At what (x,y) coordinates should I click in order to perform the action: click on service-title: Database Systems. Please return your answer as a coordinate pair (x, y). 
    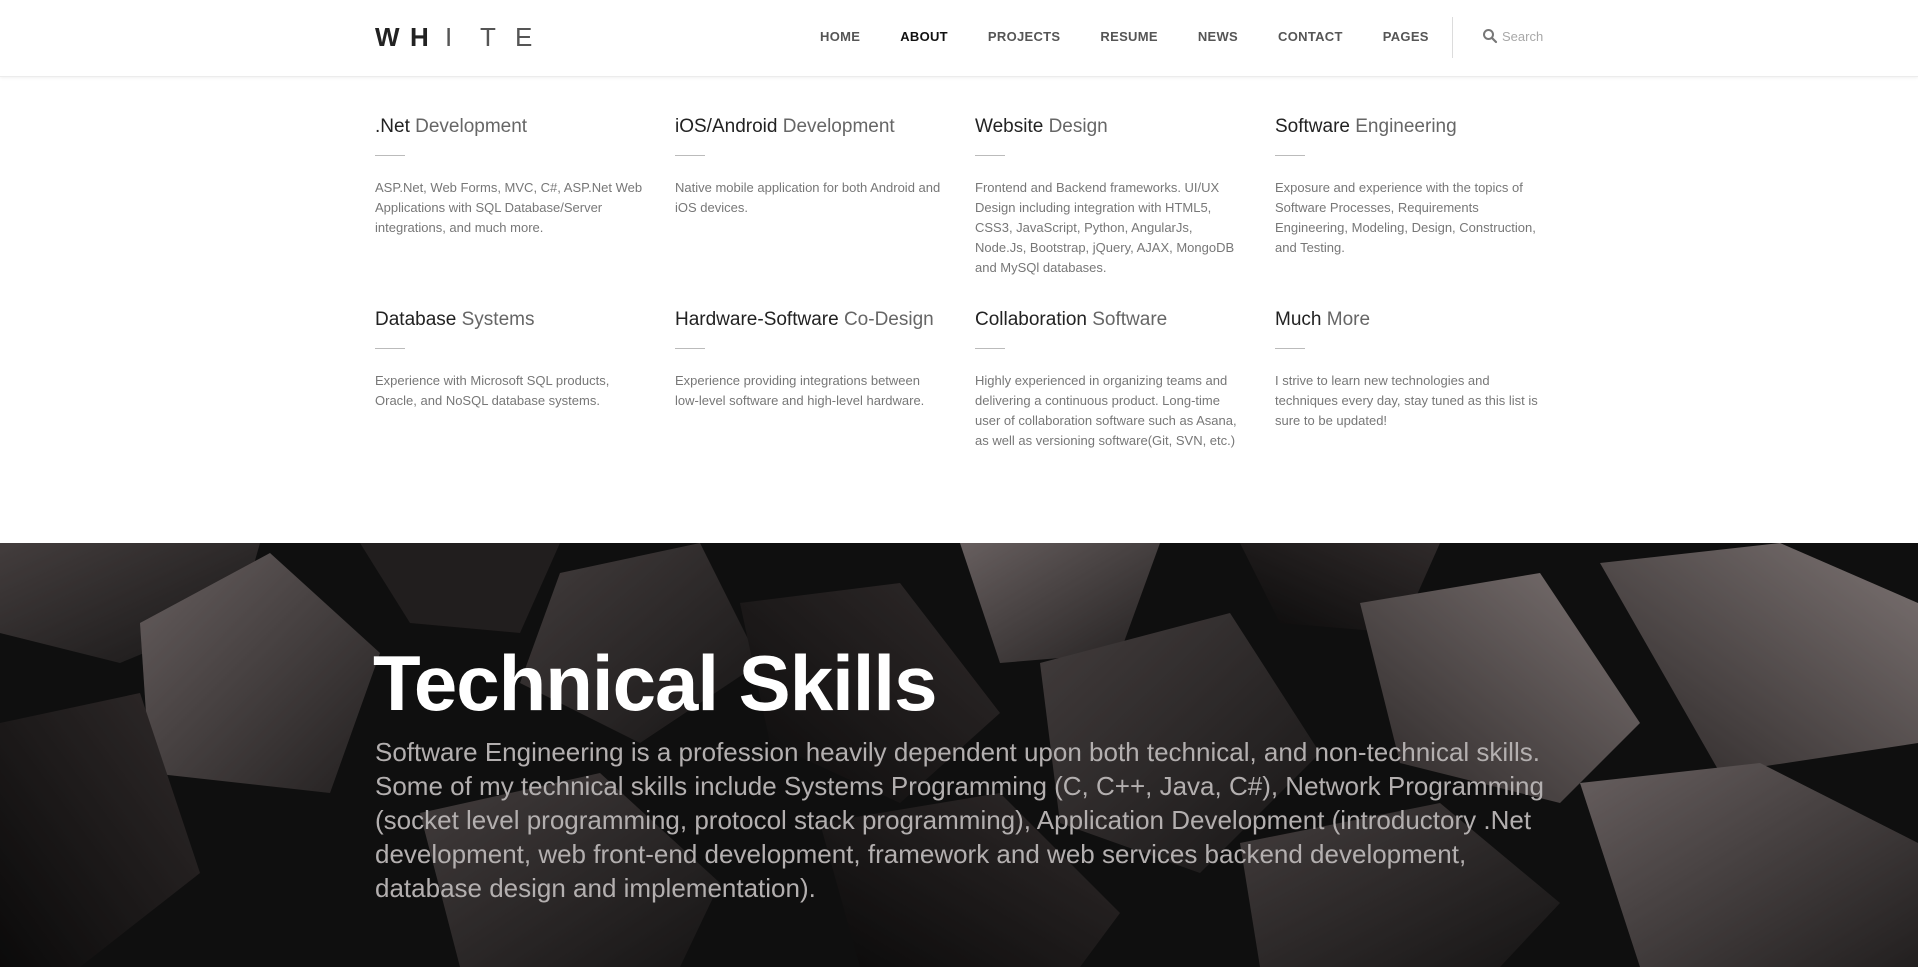
    Looking at the image, I should click on (525, 320).